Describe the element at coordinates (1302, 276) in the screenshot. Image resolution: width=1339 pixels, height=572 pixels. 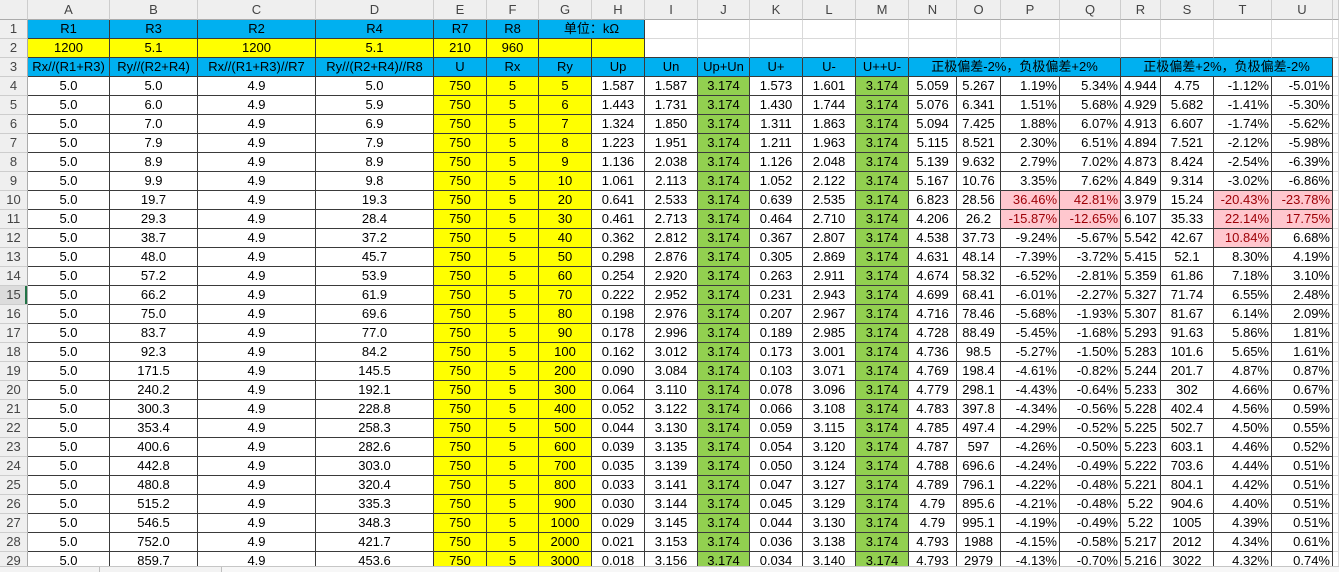
I see `cell-U14: 3.10%` at that location.